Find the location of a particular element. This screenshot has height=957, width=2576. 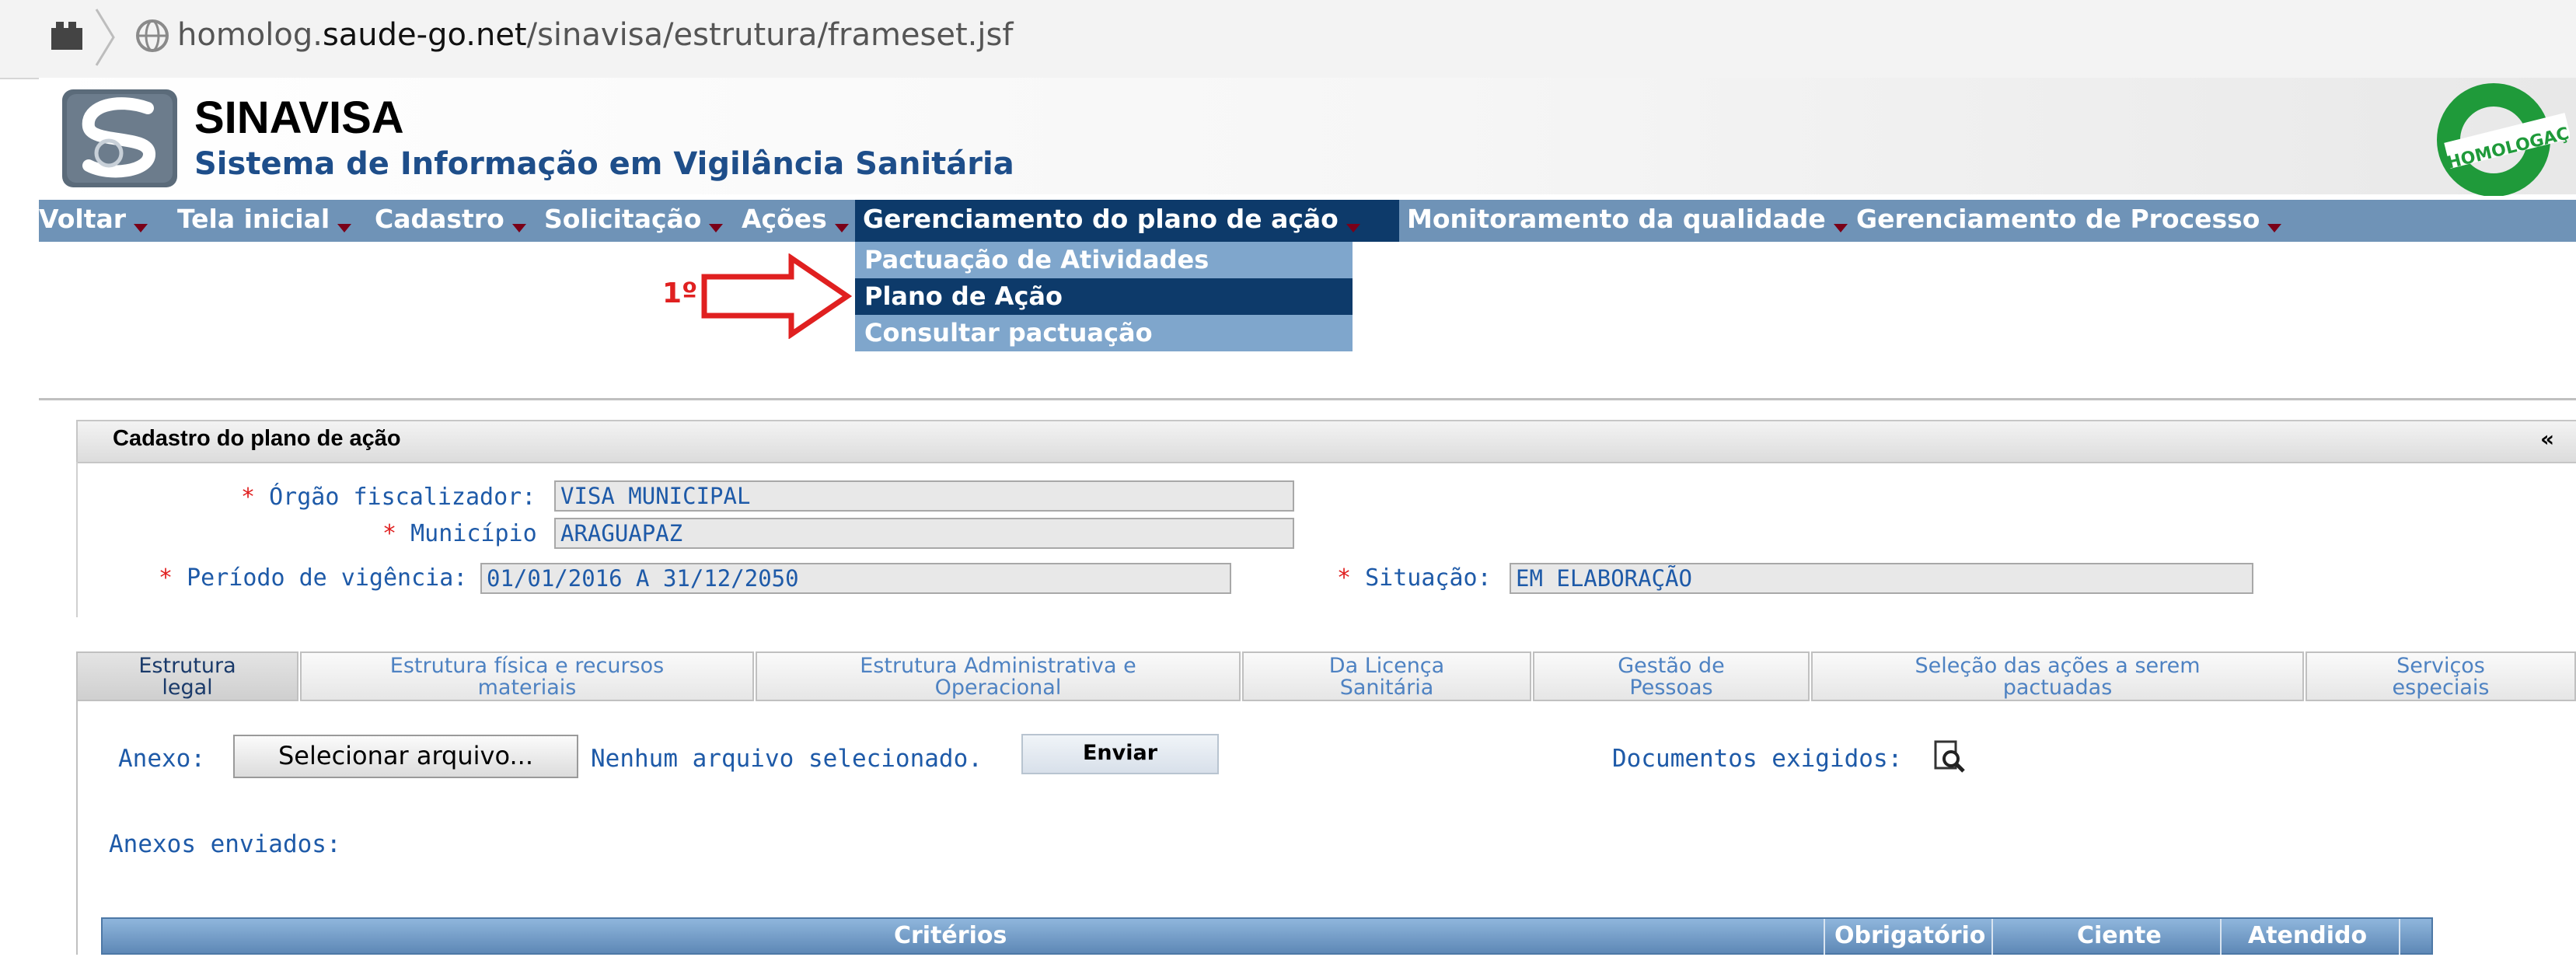

menu-label: Tela inicial is located at coordinates (254, 219).